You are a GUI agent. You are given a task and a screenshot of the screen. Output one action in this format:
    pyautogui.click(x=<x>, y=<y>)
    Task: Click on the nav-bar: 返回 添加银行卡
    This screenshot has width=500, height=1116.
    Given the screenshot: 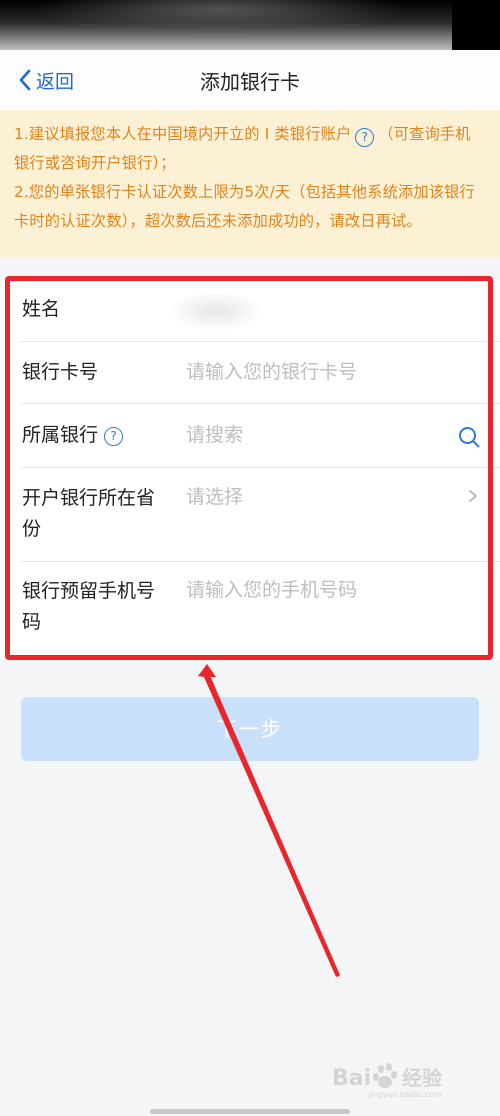 What is the action you would take?
    pyautogui.click(x=250, y=80)
    